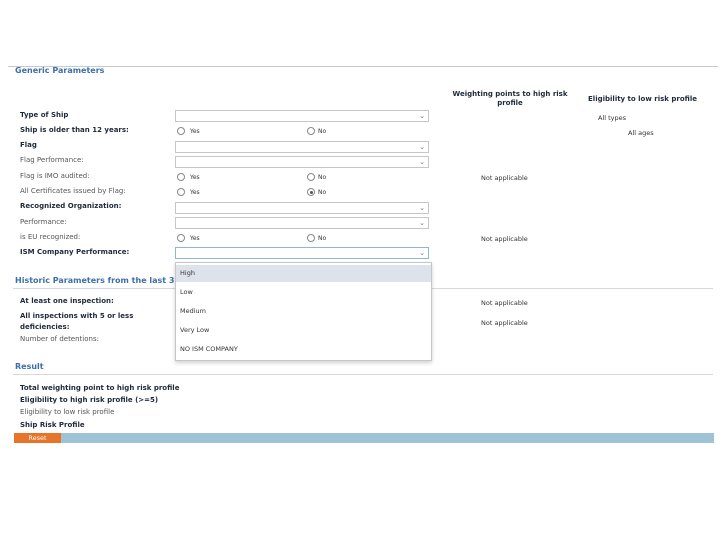 This screenshot has height=540, width=720. What do you see at coordinates (195, 131) in the screenshot?
I see `ship-older-yes-label: Yes` at bounding box center [195, 131].